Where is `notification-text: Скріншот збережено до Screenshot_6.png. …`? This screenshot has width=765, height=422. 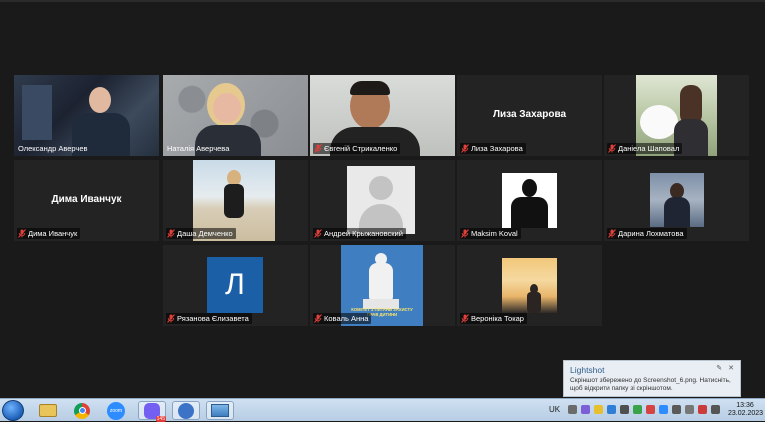 notification-text: Скріншот збережено до Screenshot_6.png. … is located at coordinates (650, 384).